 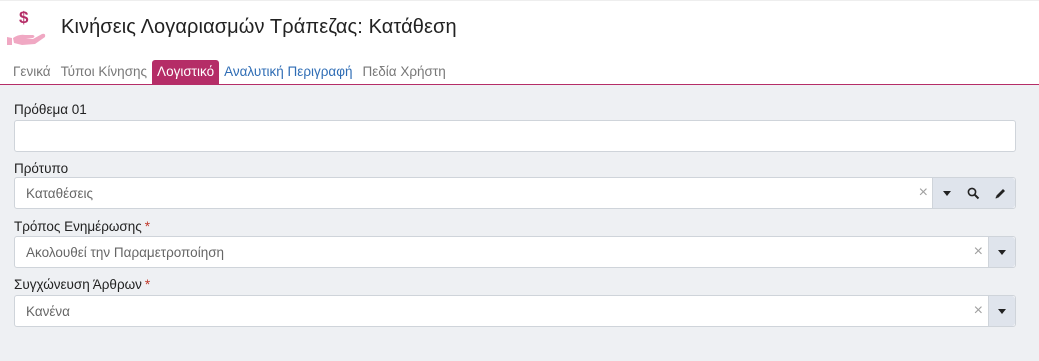 What do you see at coordinates (515, 252) in the screenshot?
I see `update-mode-select: Ακολουθεί την Παραμετροποίηση ×` at bounding box center [515, 252].